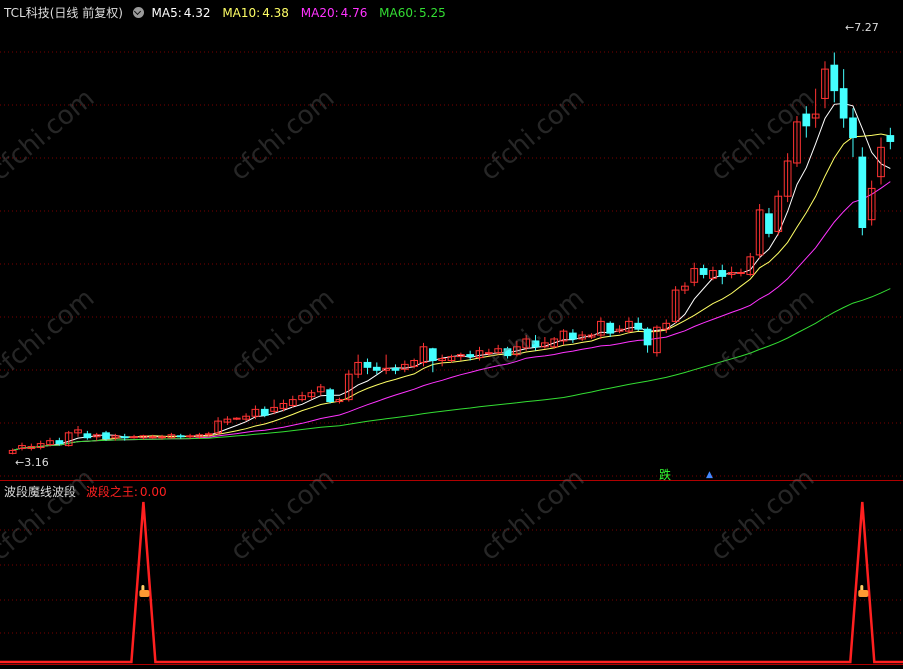 The width and height of the screenshot is (903, 669). Describe the element at coordinates (709, 475) in the screenshot. I see `up-arrow-icon: ▲` at that location.